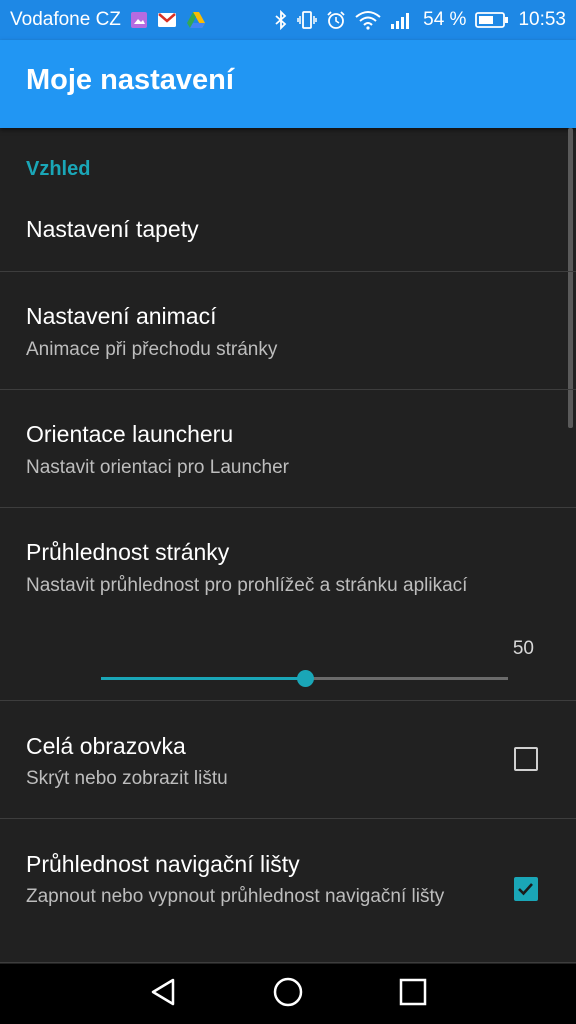 The image size is (576, 1024). Describe the element at coordinates (492, 20) in the screenshot. I see `battery-icon` at that location.